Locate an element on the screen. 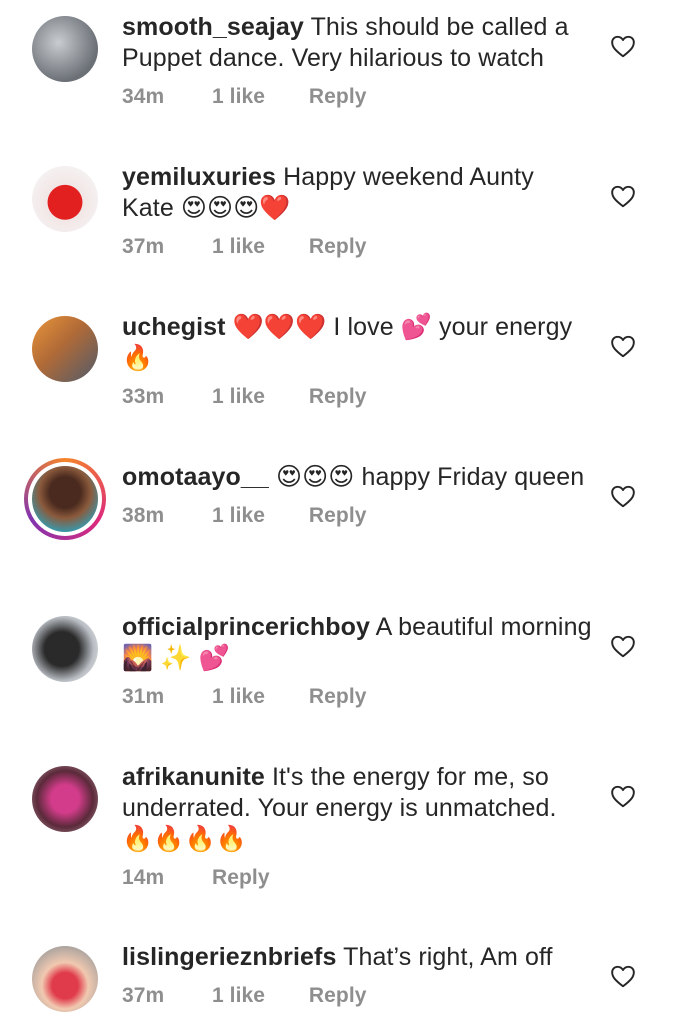 The image size is (675, 1020). comment-meta: 31m 1 like Reply is located at coordinates (357, 697).